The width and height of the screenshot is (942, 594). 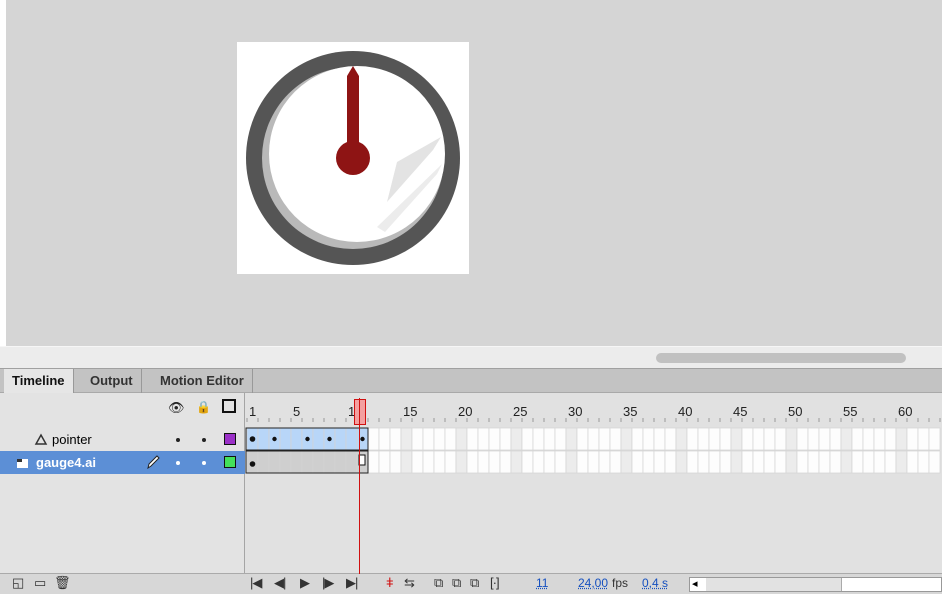 What do you see at coordinates (40, 583) in the screenshot?
I see `new-folder-icon: ▭` at bounding box center [40, 583].